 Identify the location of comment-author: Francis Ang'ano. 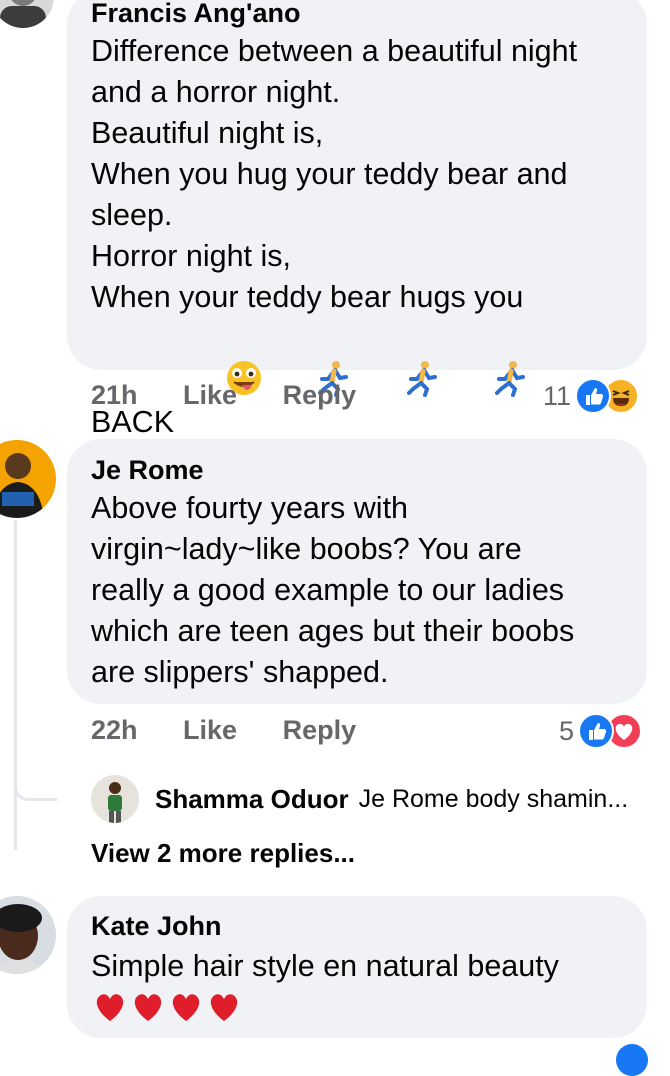
(195, 15).